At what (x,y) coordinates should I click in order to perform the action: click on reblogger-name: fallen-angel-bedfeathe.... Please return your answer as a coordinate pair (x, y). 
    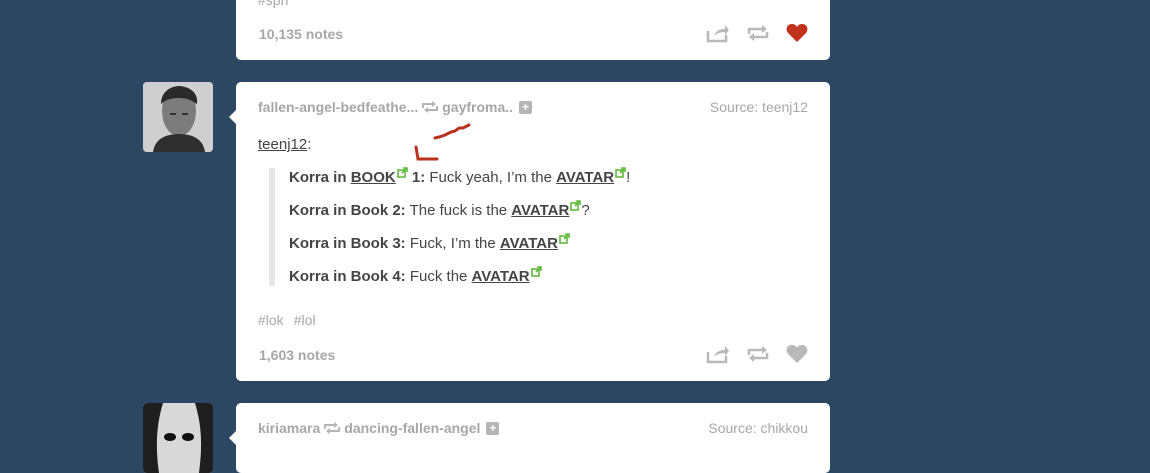
    Looking at the image, I should click on (338, 107).